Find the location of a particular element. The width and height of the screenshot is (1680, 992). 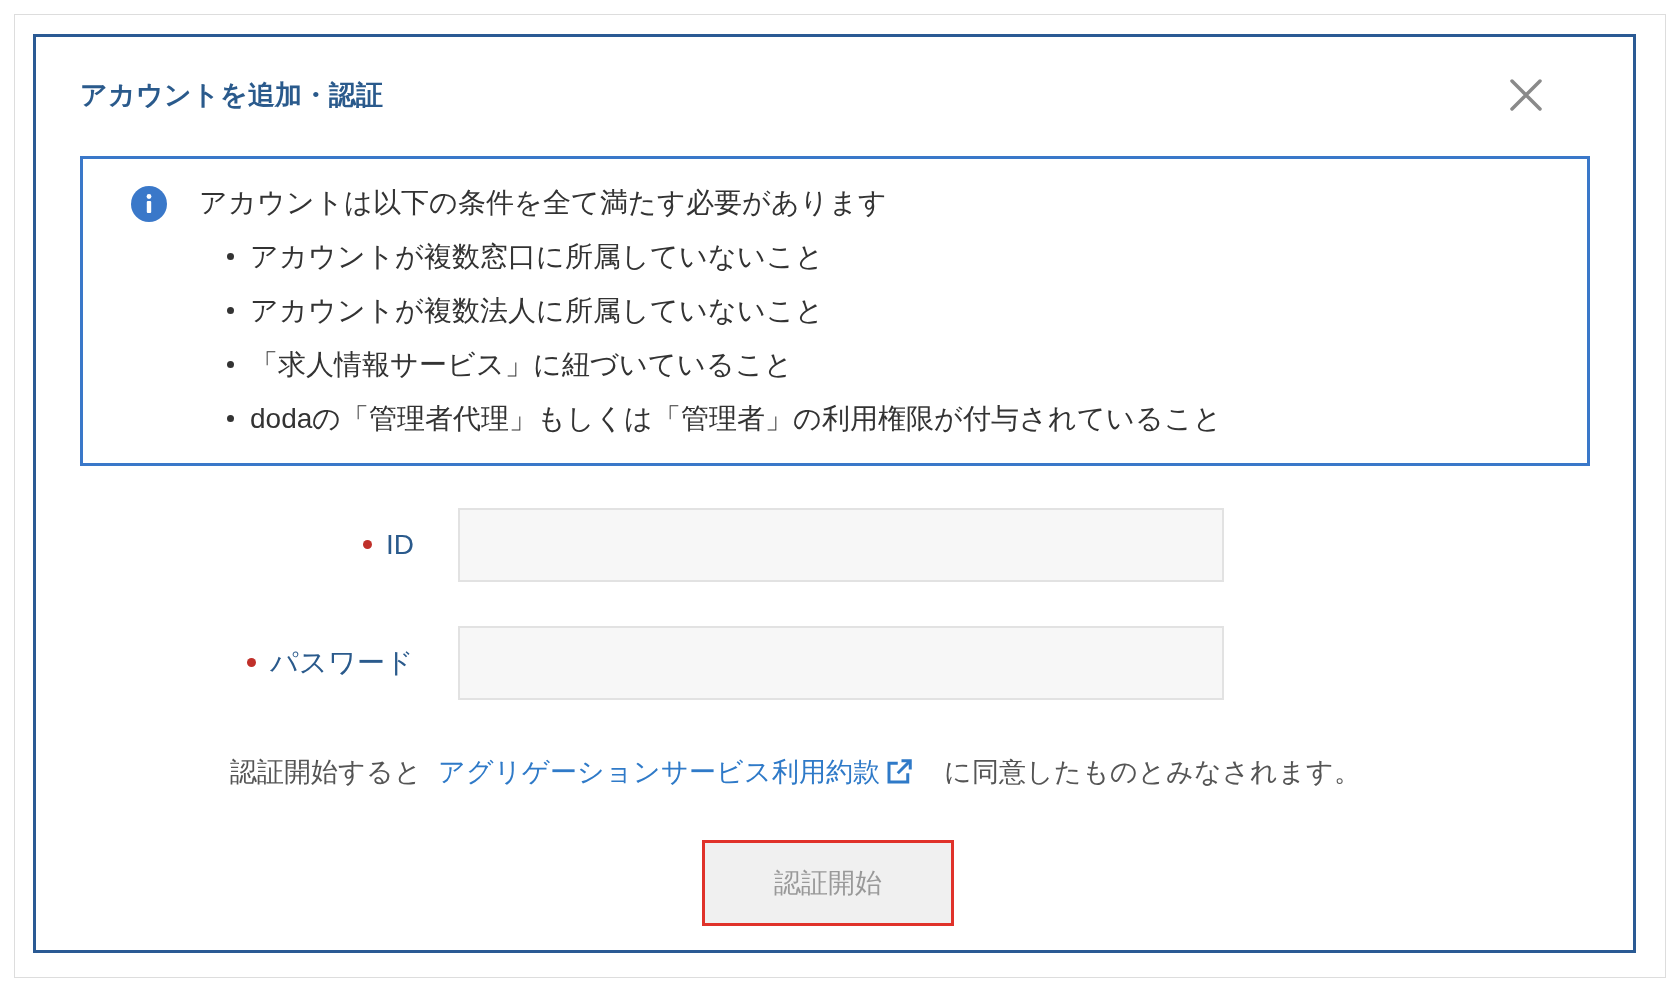

requirement-text: dodaの「管理者代理」もしくは「管理者」の利用権限が付与されていること is located at coordinates (736, 418).